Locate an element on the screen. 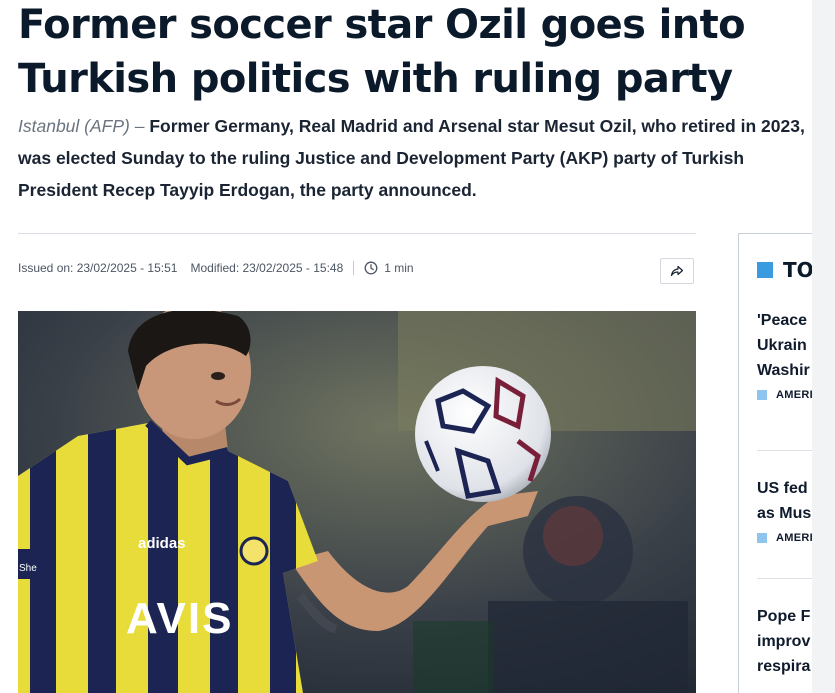  shirt-sponsor-text: AVIS is located at coordinates (179, 618).